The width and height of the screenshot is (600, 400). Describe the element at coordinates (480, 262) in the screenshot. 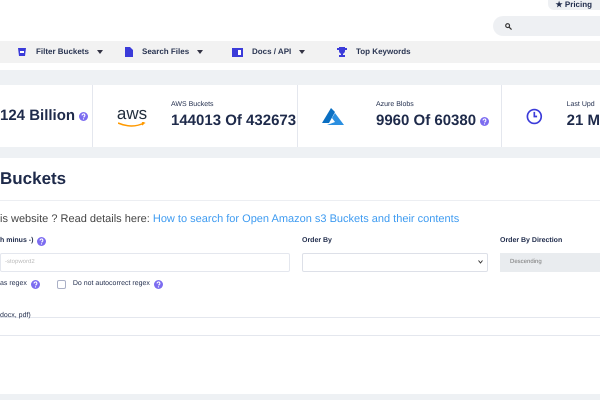

I see `chevron-icon` at that location.